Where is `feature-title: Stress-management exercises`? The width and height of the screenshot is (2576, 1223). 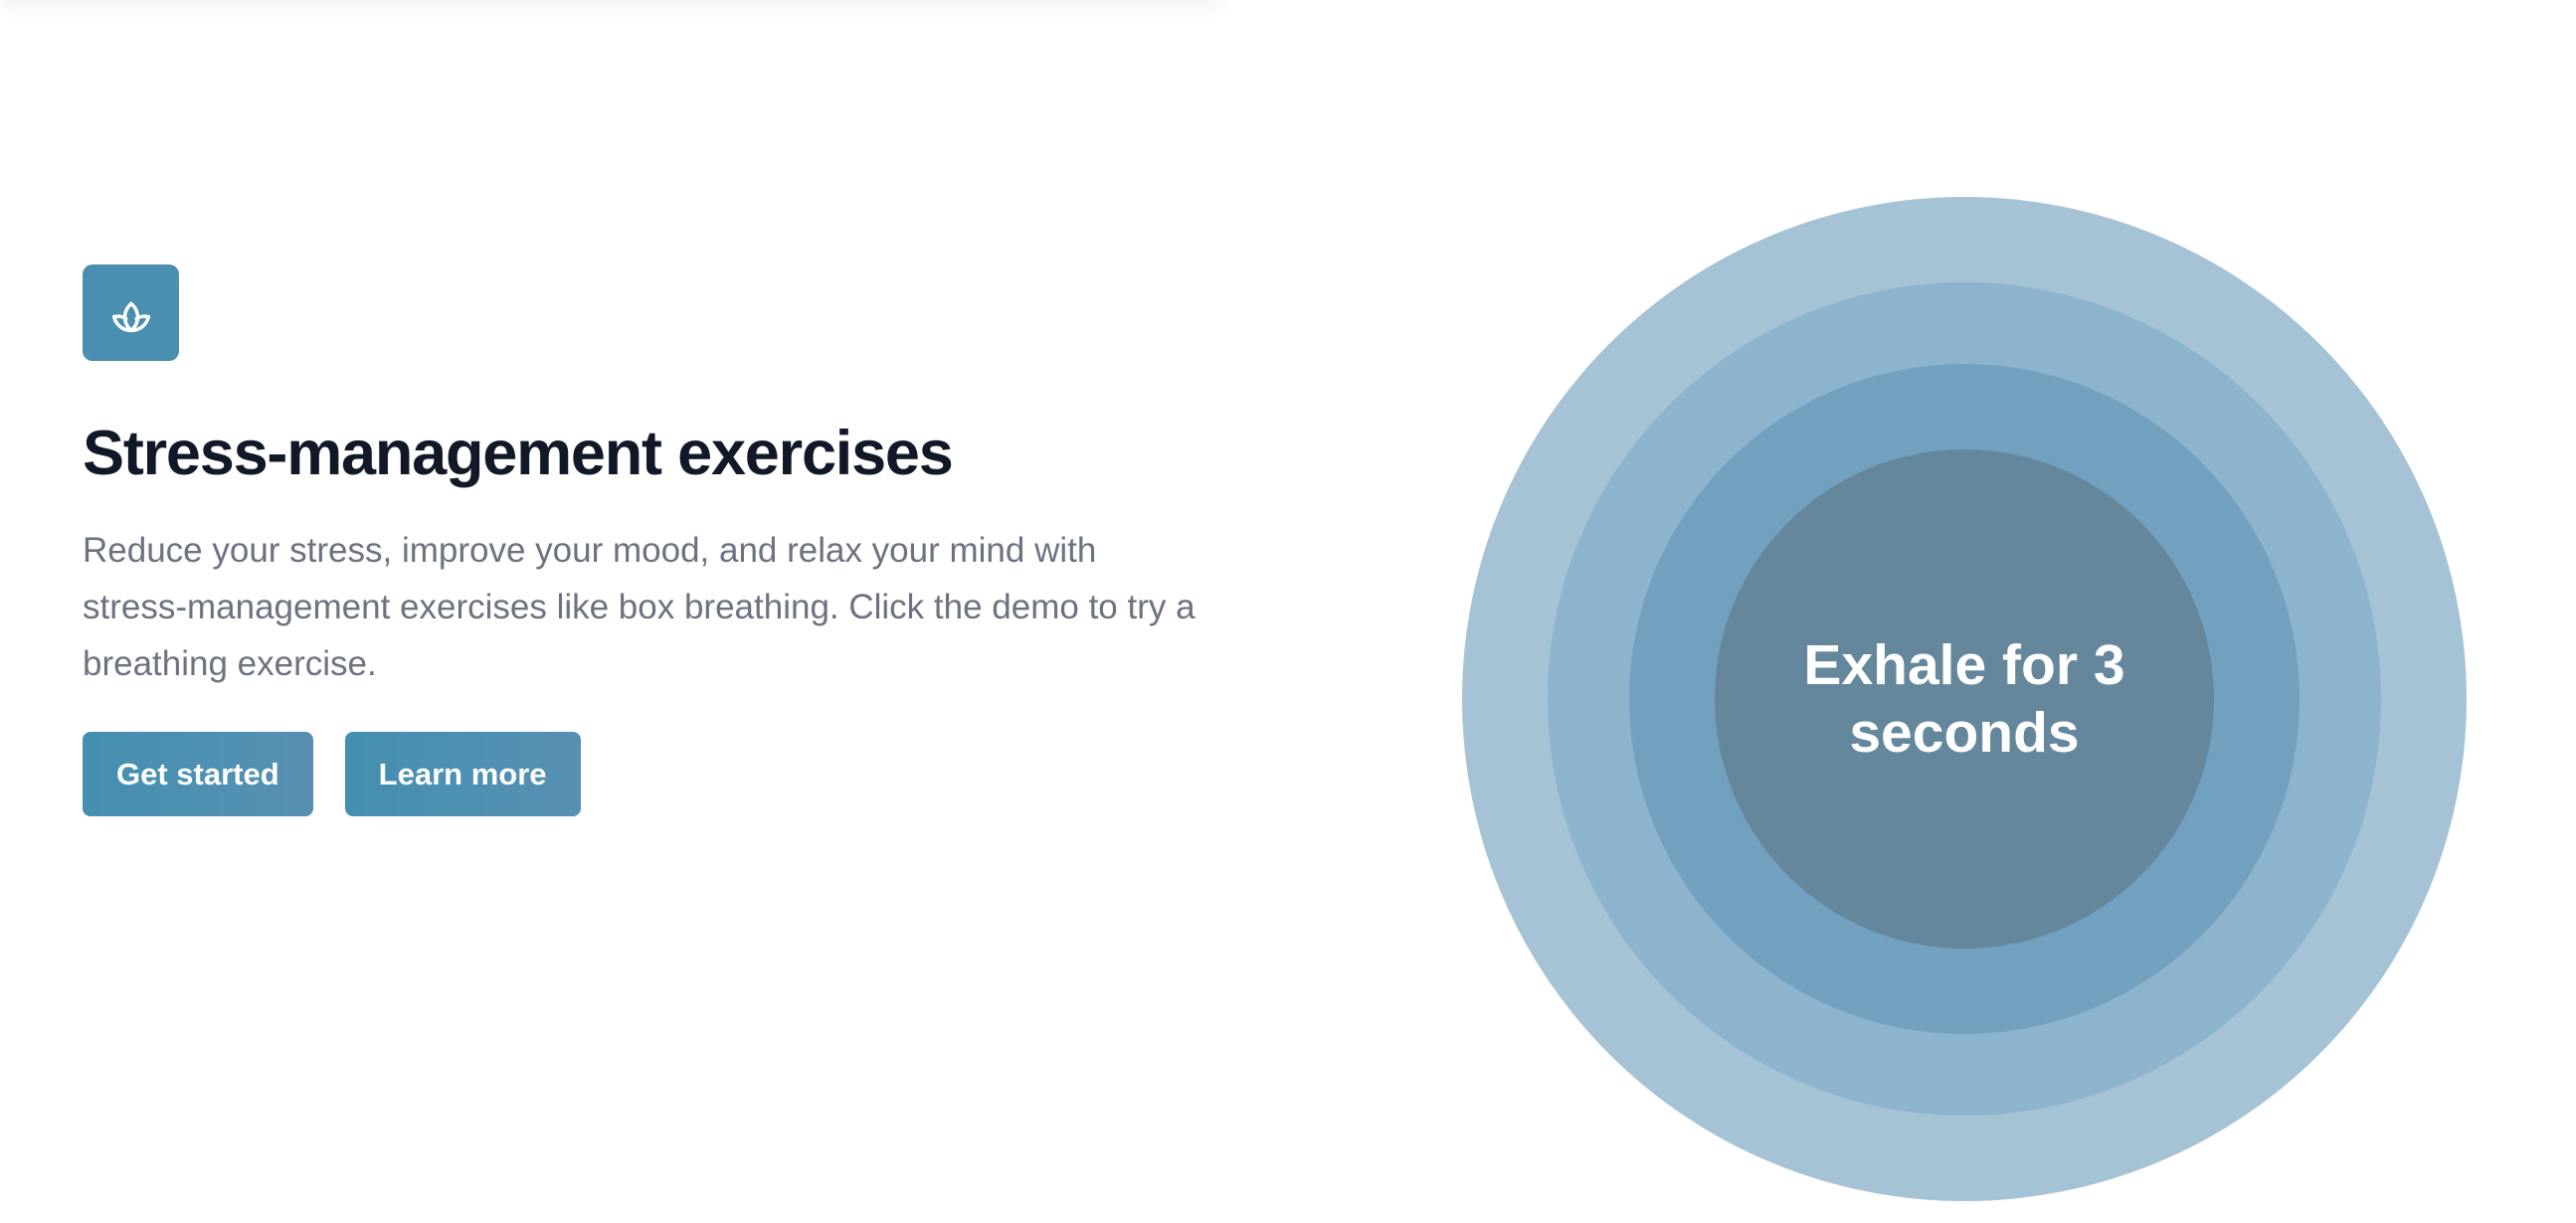 feature-title: Stress-management exercises is located at coordinates (518, 453).